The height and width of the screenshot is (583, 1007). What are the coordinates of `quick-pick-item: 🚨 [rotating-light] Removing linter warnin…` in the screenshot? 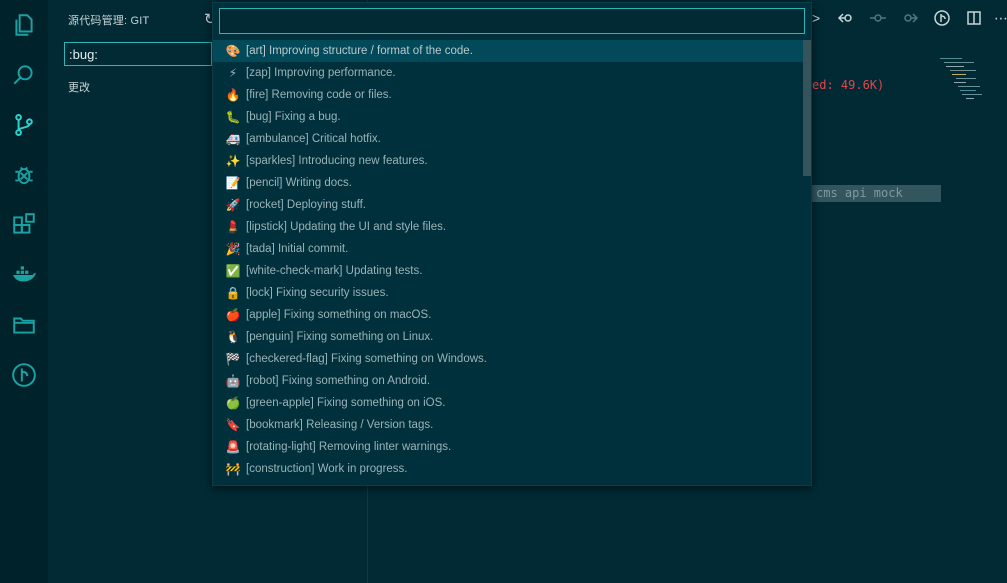 It's located at (508, 447).